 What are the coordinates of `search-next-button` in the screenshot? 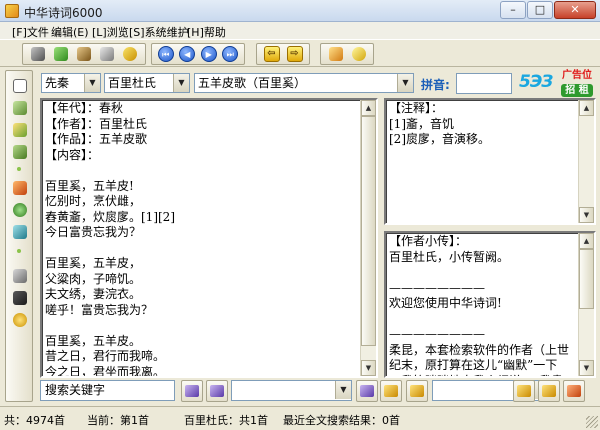 It's located at (217, 391).